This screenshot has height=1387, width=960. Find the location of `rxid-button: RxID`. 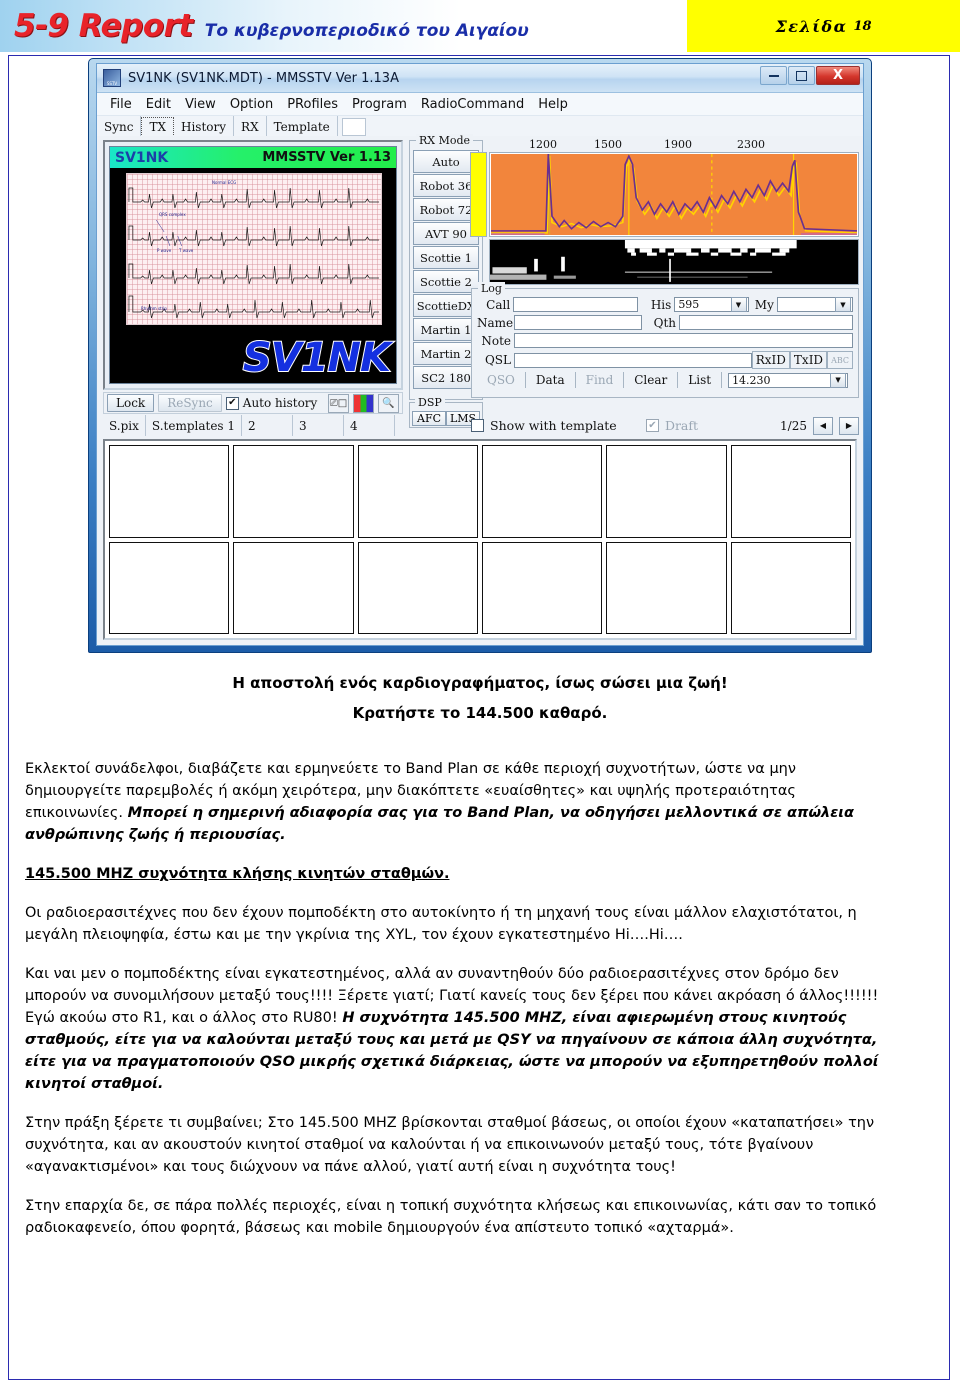

rxid-button: RxID is located at coordinates (770, 360).